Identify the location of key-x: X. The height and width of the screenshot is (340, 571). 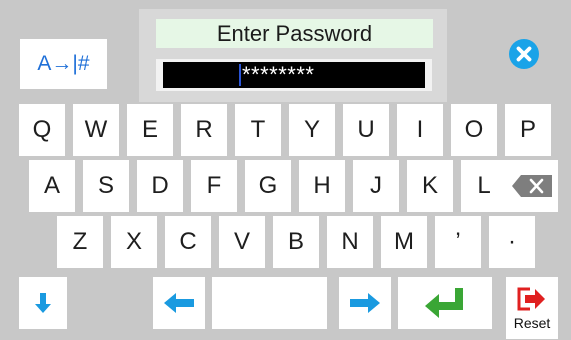
(134, 242).